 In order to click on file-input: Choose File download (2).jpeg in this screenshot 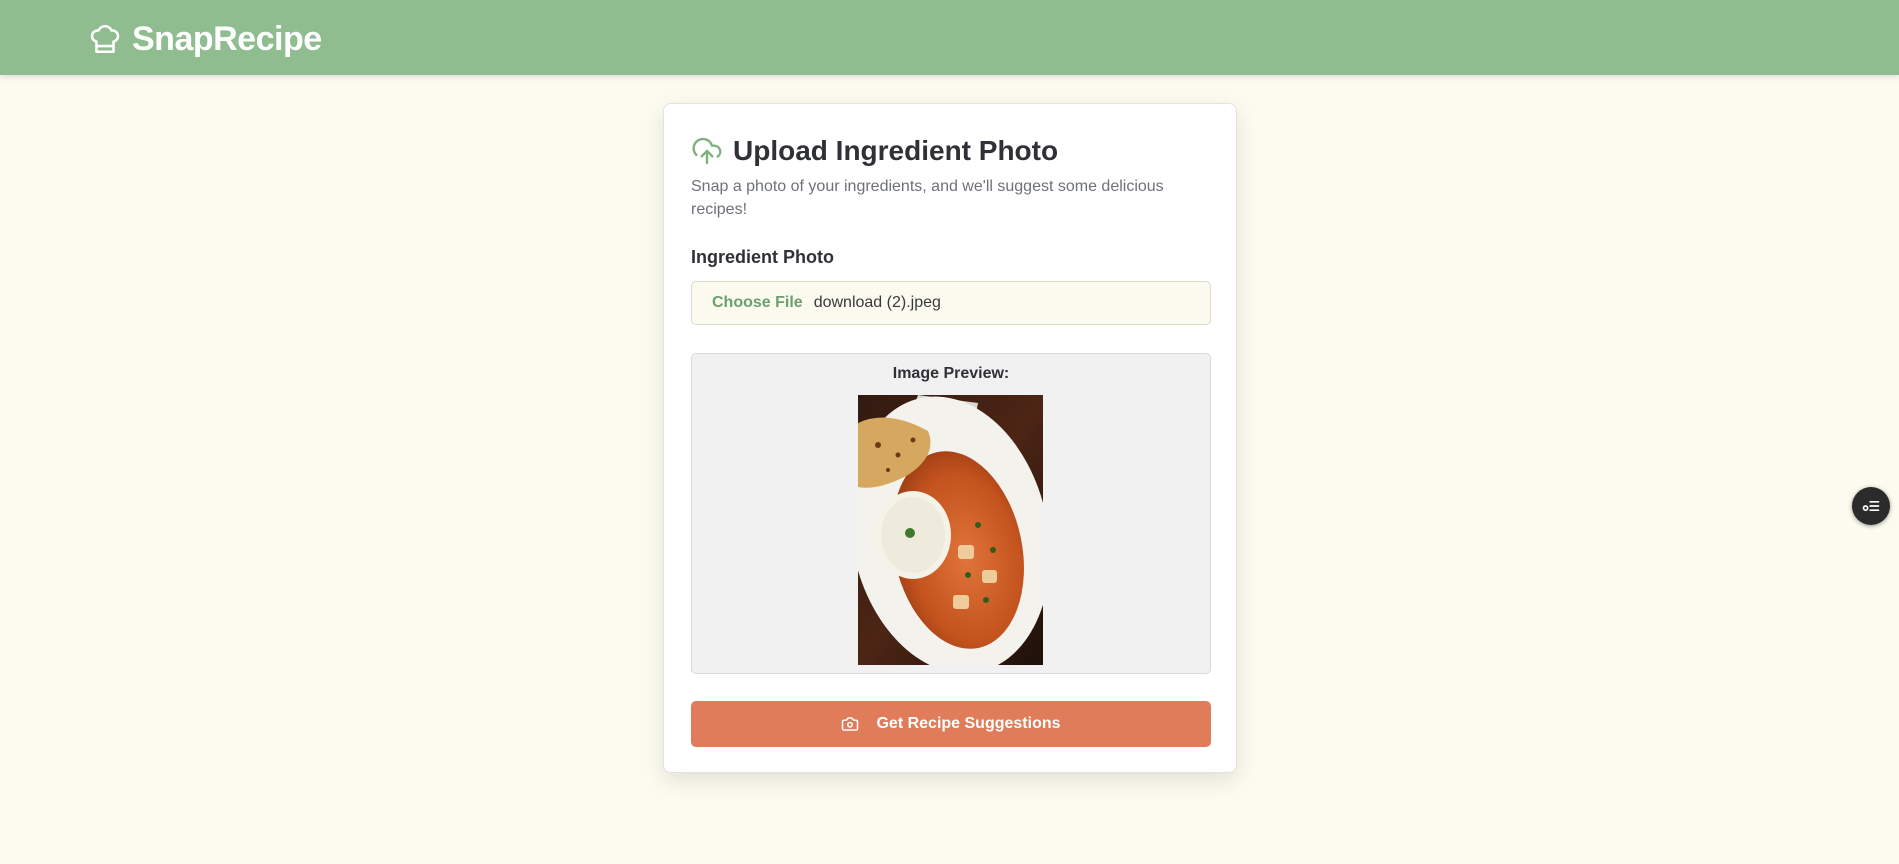, I will do `click(951, 303)`.